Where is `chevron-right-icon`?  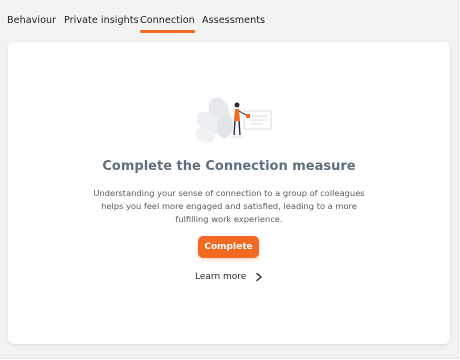
chevron-right-icon is located at coordinates (259, 277).